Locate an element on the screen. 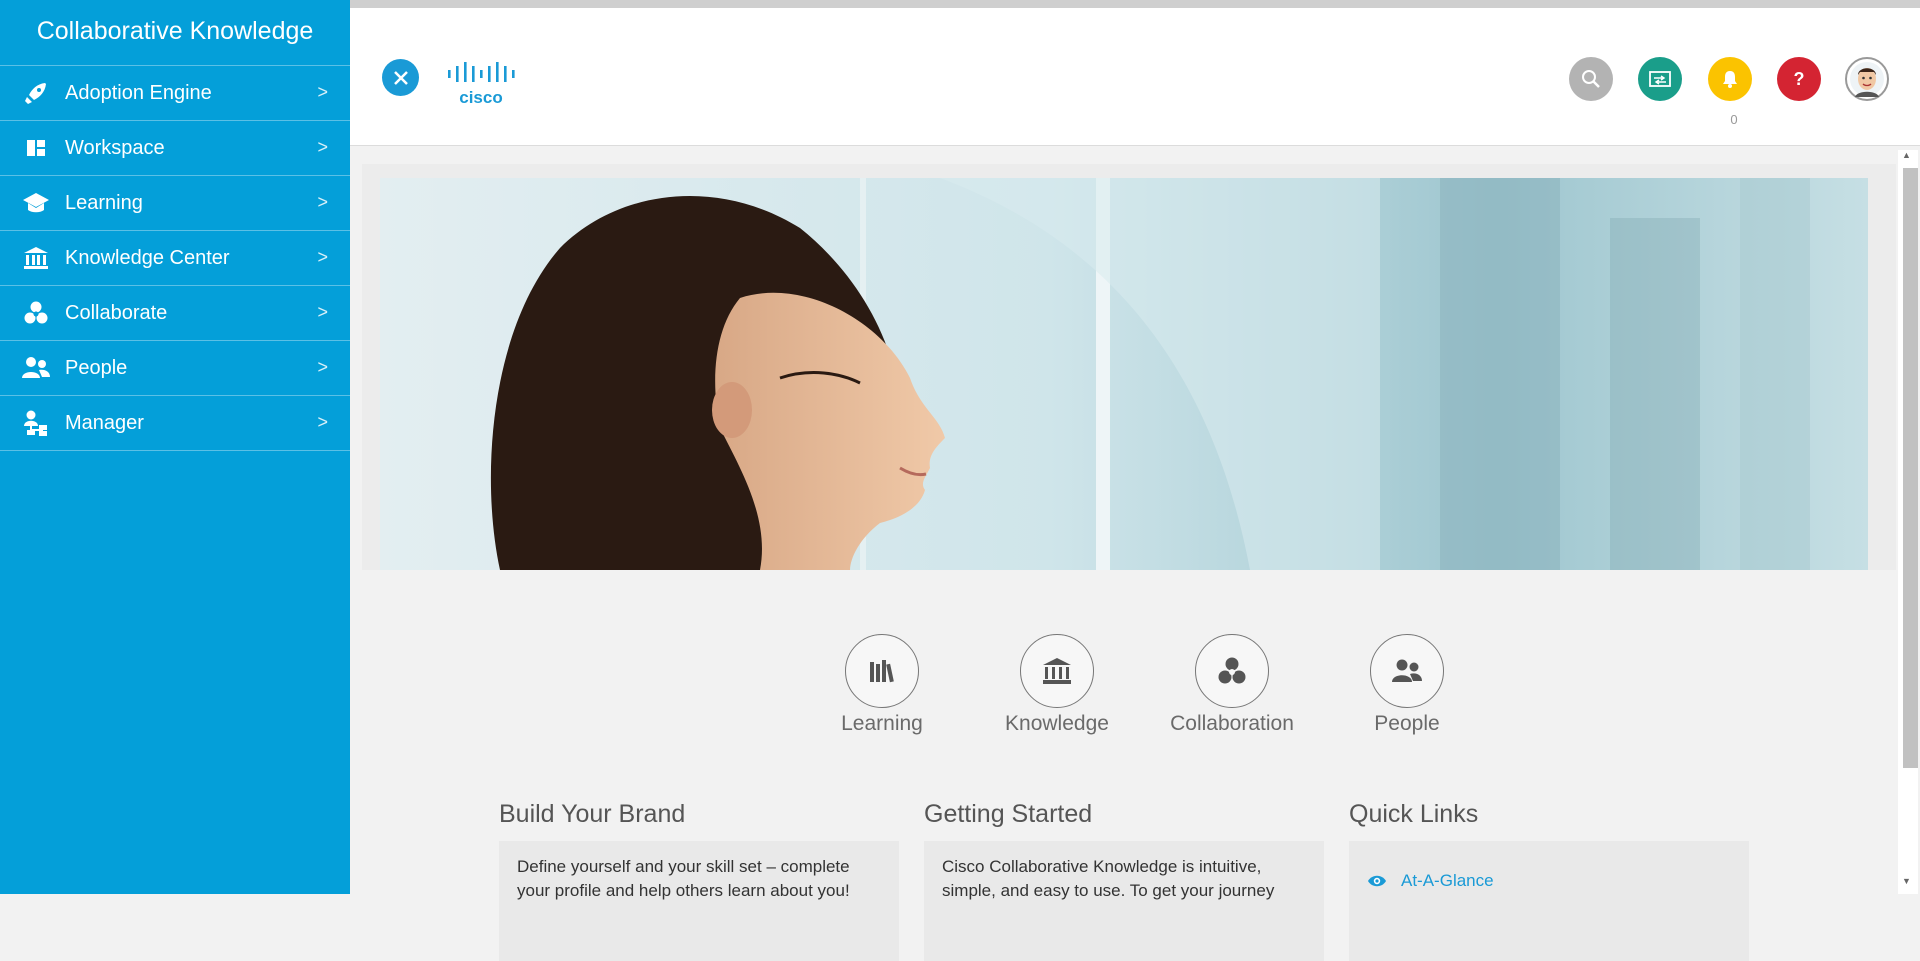 The height and width of the screenshot is (961, 1920). sidebar-item-people: People > is located at coordinates (175, 368).